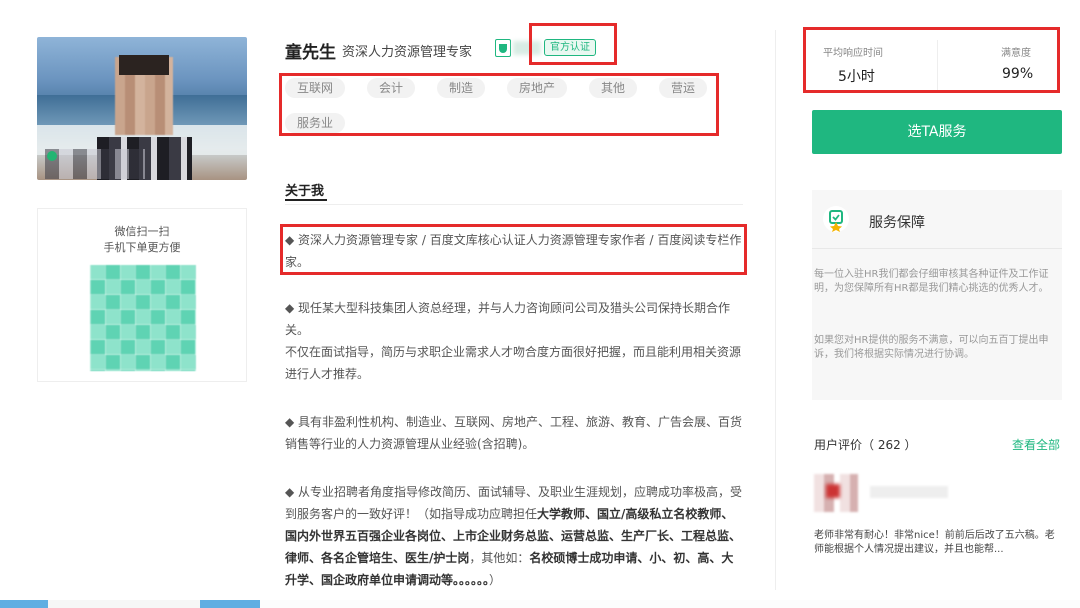  Describe the element at coordinates (499, 104) in the screenshot. I see `highlight-box-tags` at that location.